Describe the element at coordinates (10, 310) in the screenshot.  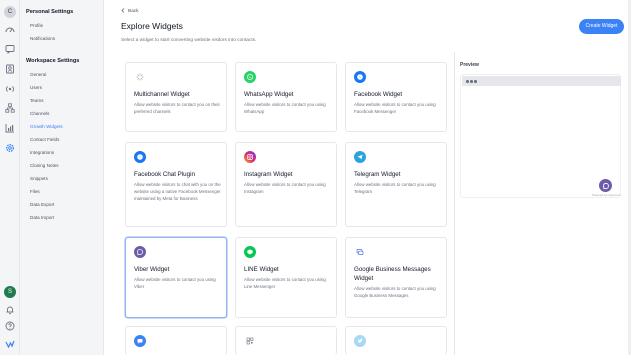
I see `notifications-icon` at that location.